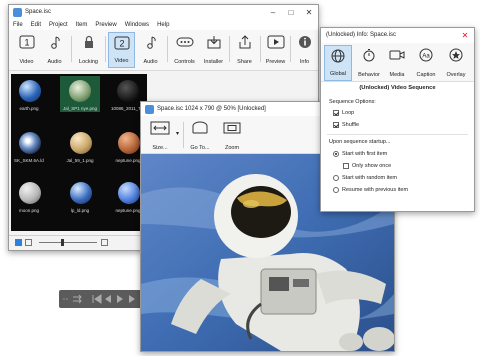 The width and height of the screenshot is (480, 356). Describe the element at coordinates (132, 299) in the screenshot. I see `next-icon` at that location.